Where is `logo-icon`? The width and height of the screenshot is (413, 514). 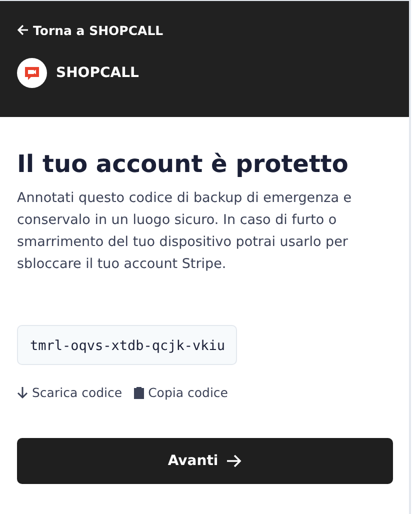 logo-icon is located at coordinates (32, 73).